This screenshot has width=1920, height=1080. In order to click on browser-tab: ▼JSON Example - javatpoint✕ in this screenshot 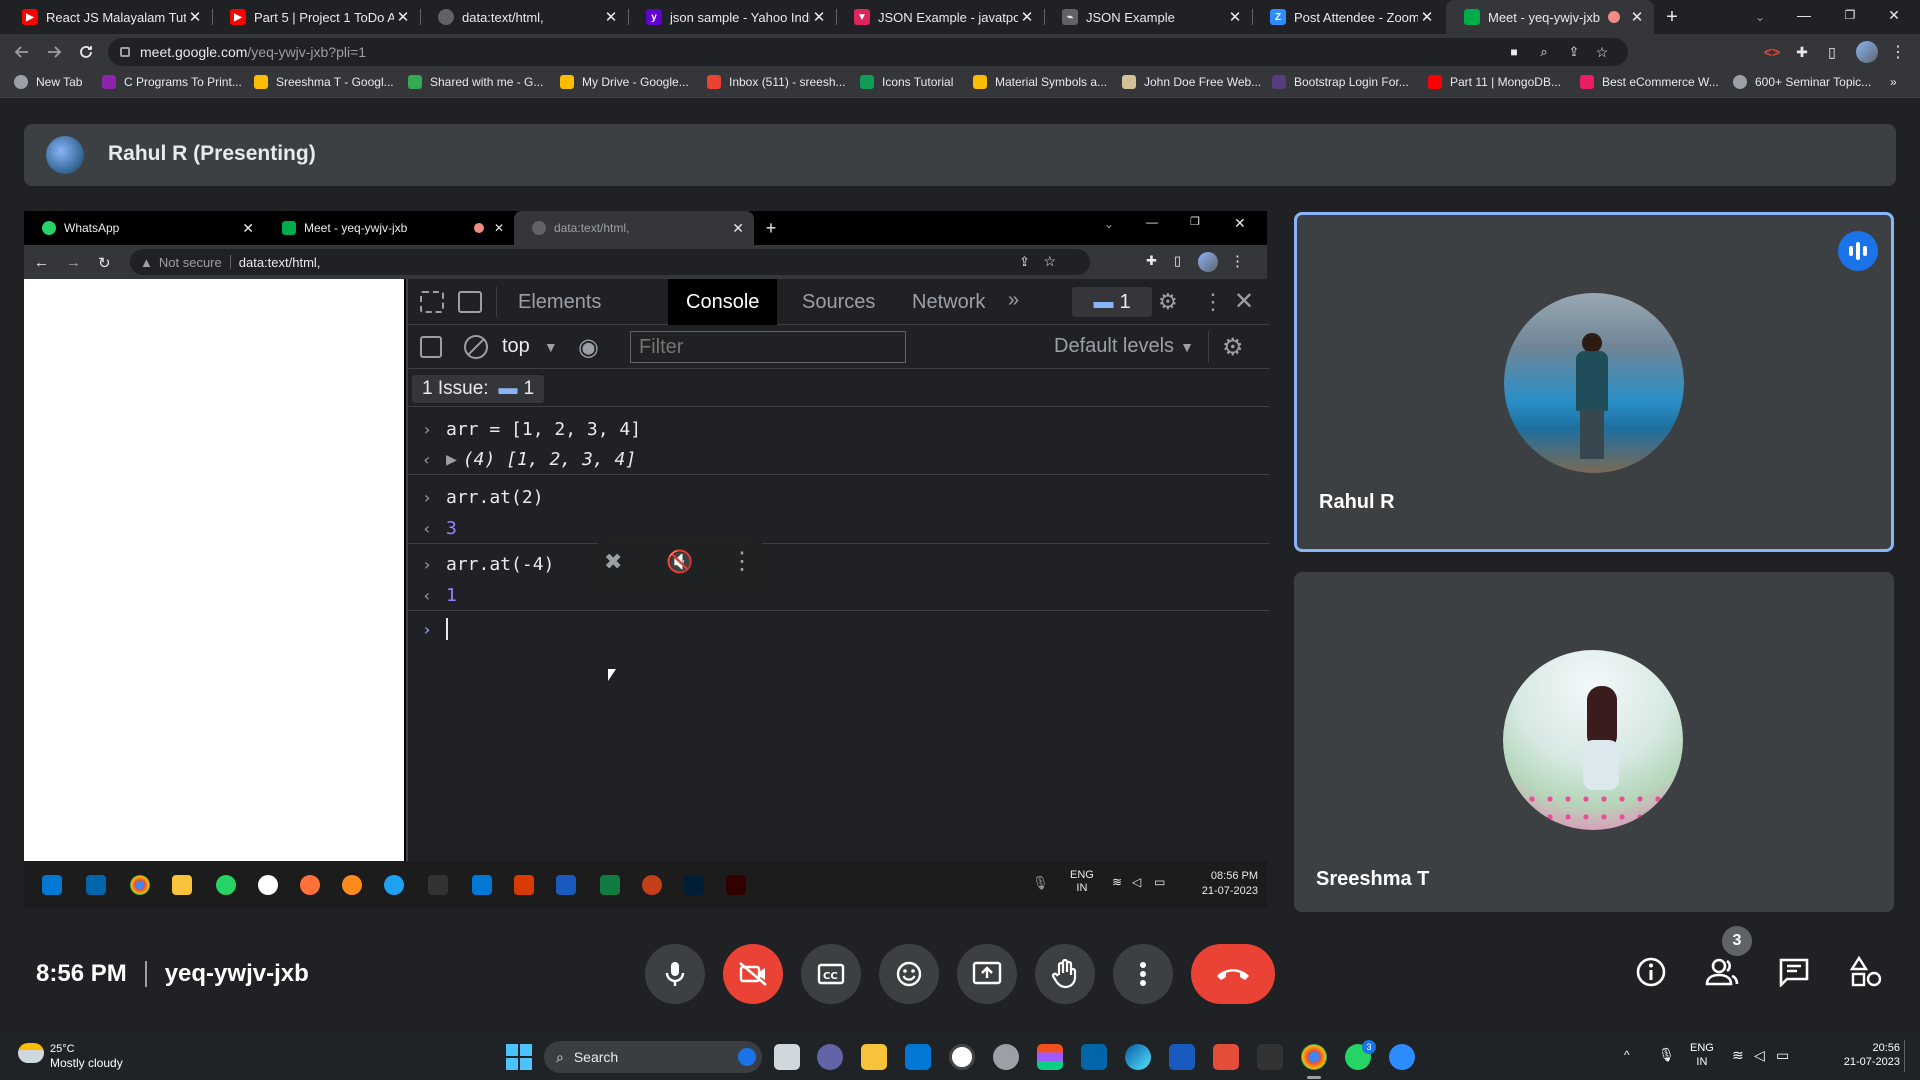, I will do `click(940, 17)`.